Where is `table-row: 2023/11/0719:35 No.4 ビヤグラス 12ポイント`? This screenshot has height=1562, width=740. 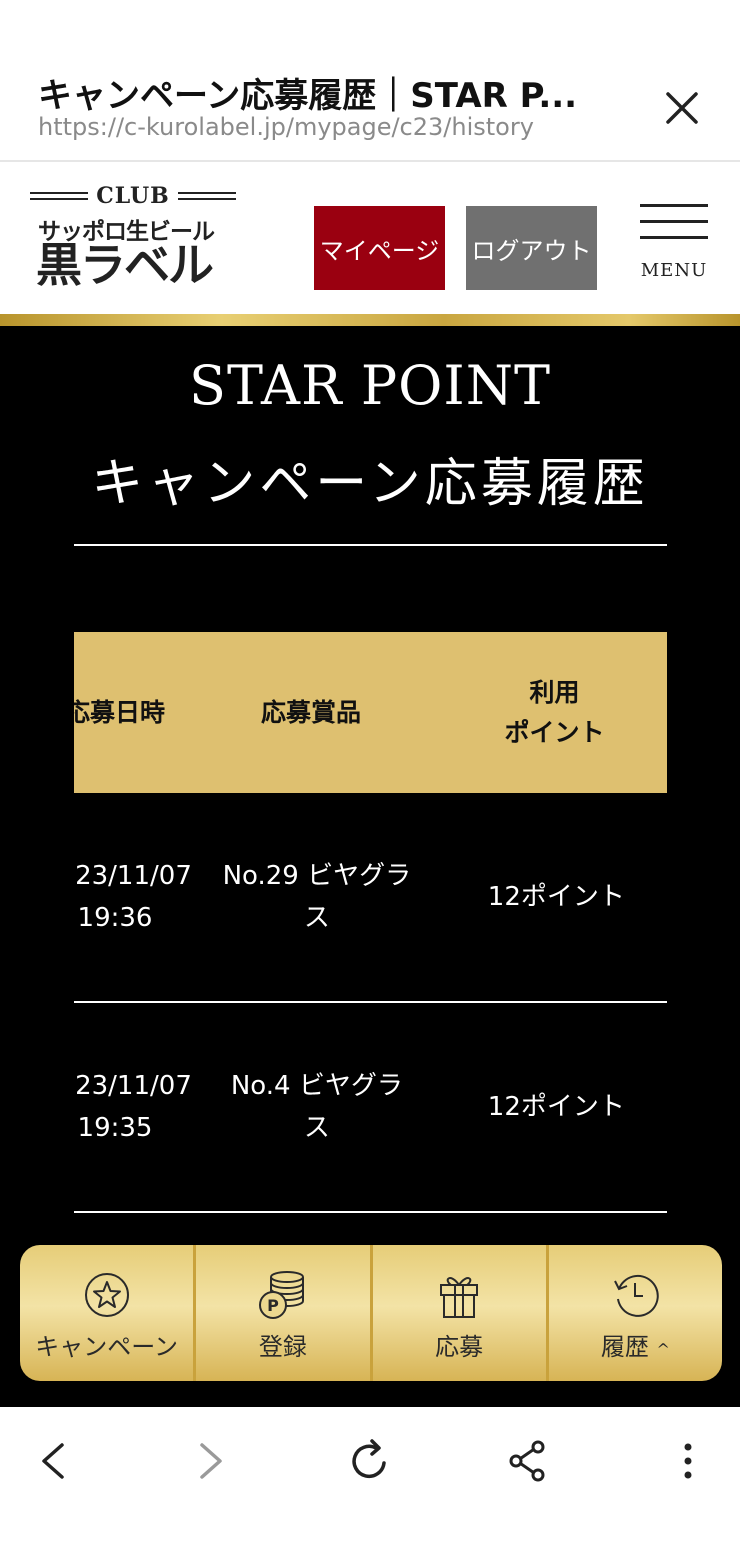 table-row: 2023/11/0719:35 No.4 ビヤグラス 12ポイント is located at coordinates (370, 1108).